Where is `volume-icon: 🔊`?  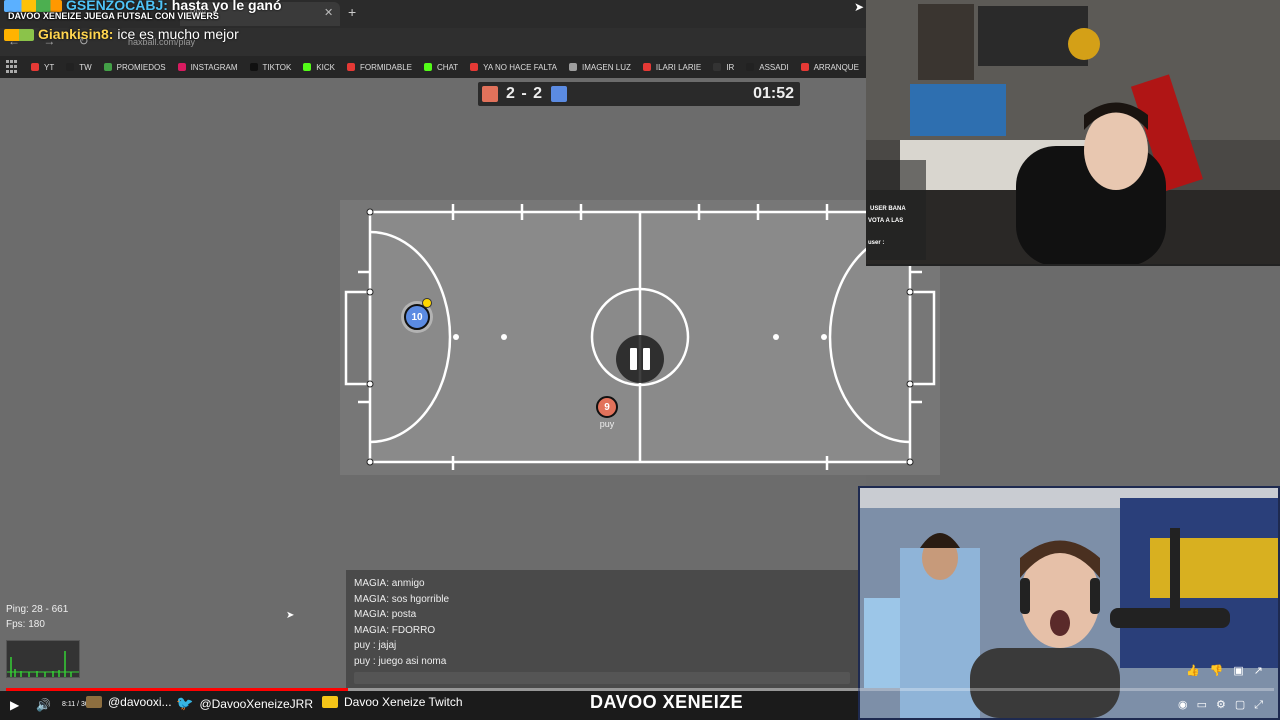 volume-icon: 🔊 is located at coordinates (43, 705).